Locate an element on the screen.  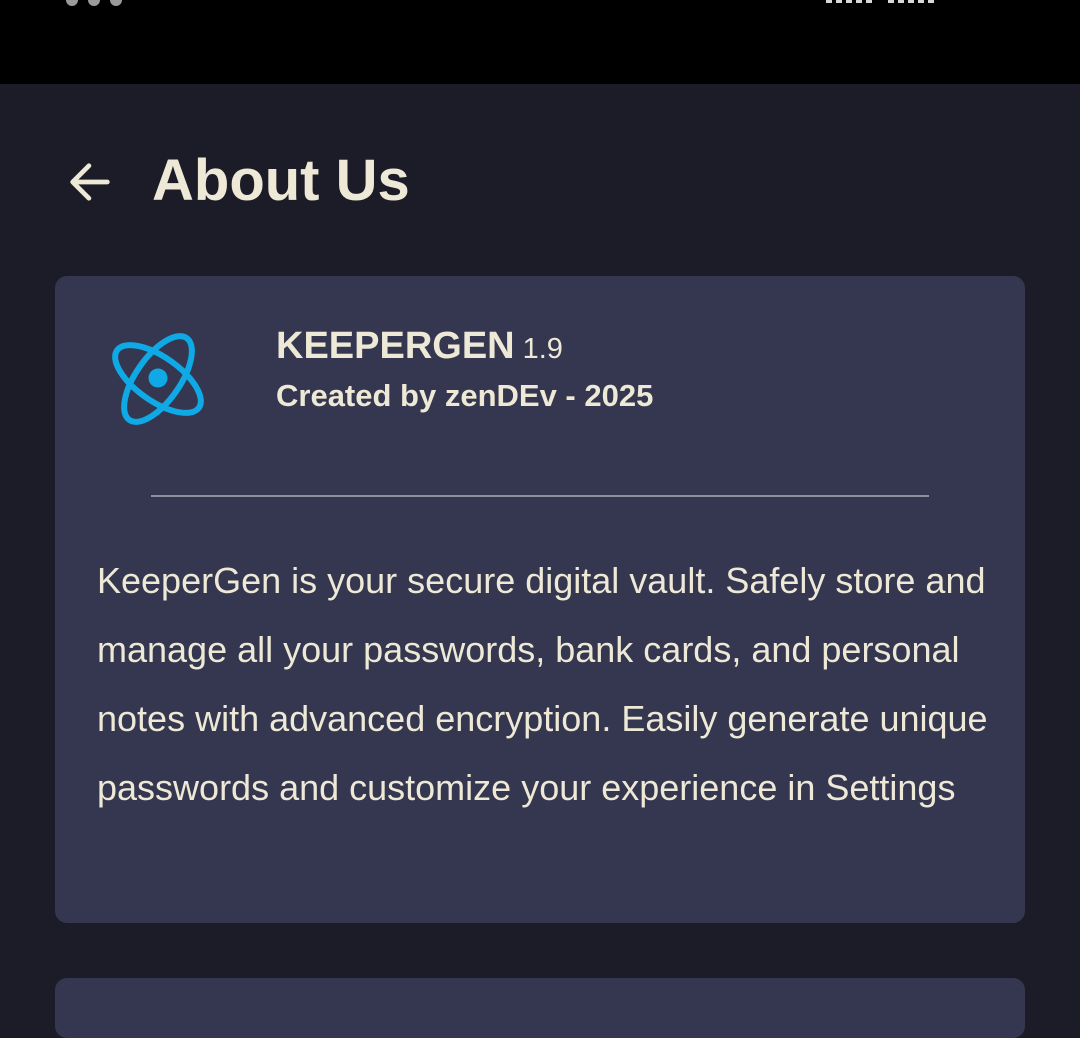
divider is located at coordinates (540, 496).